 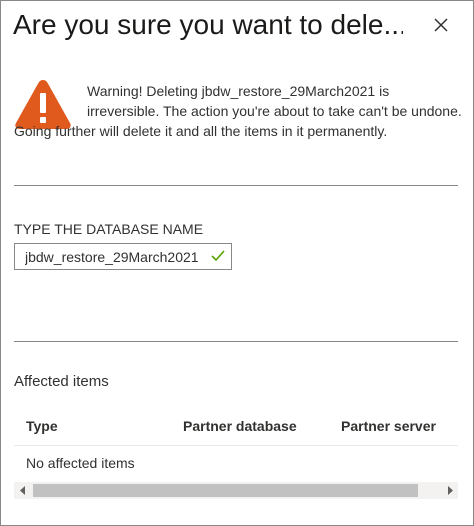 What do you see at coordinates (80, 463) in the screenshot?
I see `empty-table-message: No affected items` at bounding box center [80, 463].